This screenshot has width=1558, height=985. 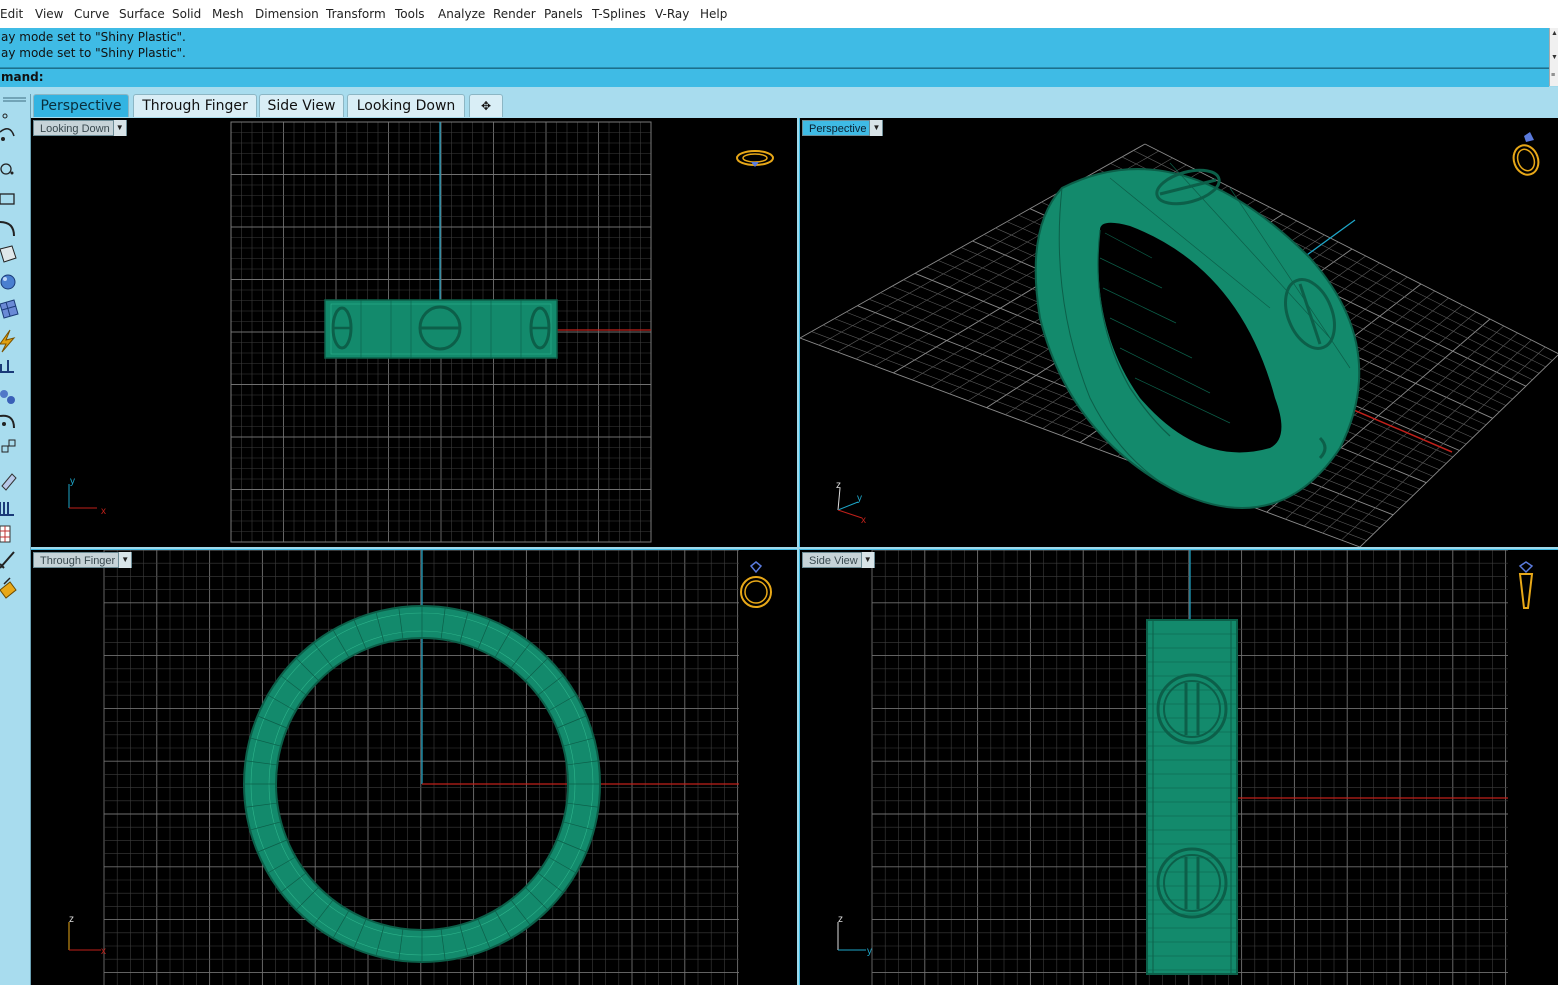 What do you see at coordinates (8, 254) in the screenshot?
I see `surface-icon` at bounding box center [8, 254].